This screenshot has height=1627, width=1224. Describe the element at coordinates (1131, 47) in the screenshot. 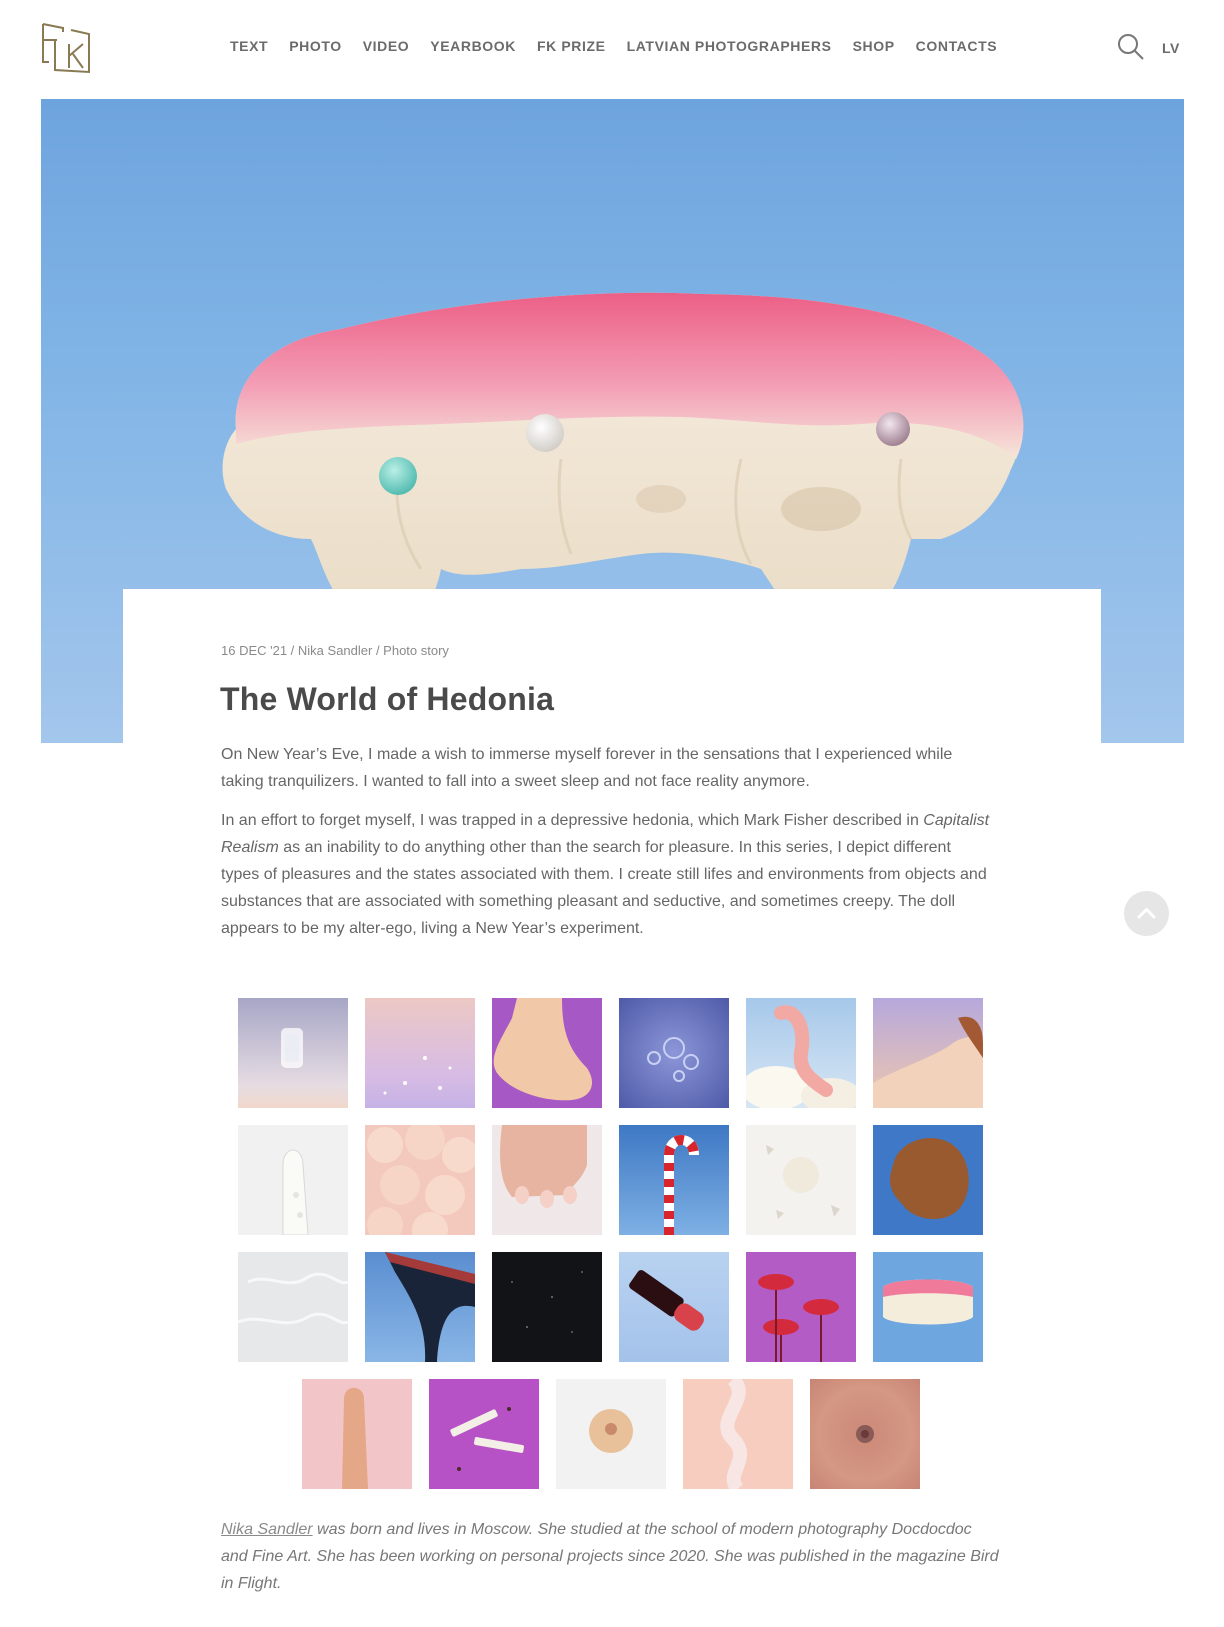

I see `search-icon` at that location.